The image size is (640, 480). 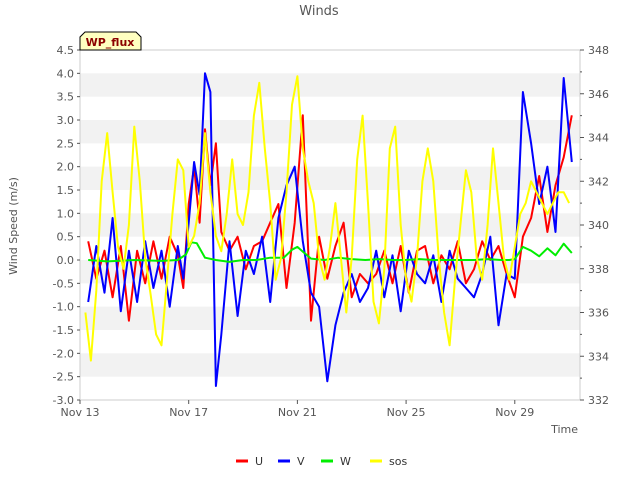 What do you see at coordinates (66, 260) in the screenshot?
I see `y-tick-label: 0.0` at bounding box center [66, 260].